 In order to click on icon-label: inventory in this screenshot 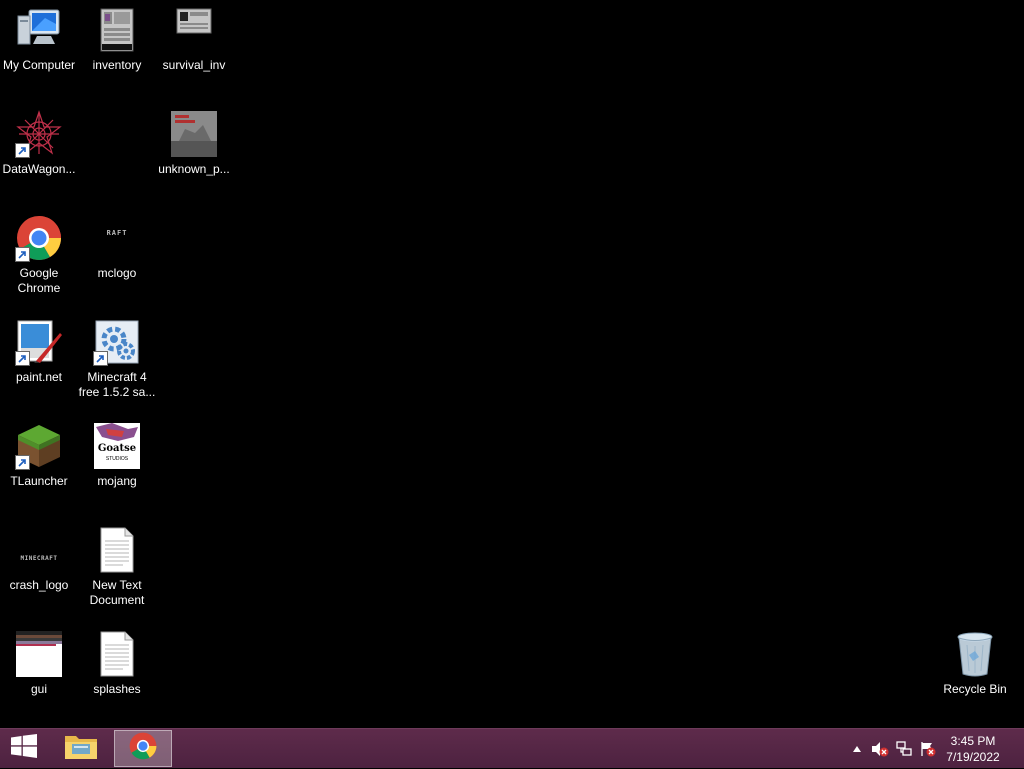, I will do `click(117, 65)`.